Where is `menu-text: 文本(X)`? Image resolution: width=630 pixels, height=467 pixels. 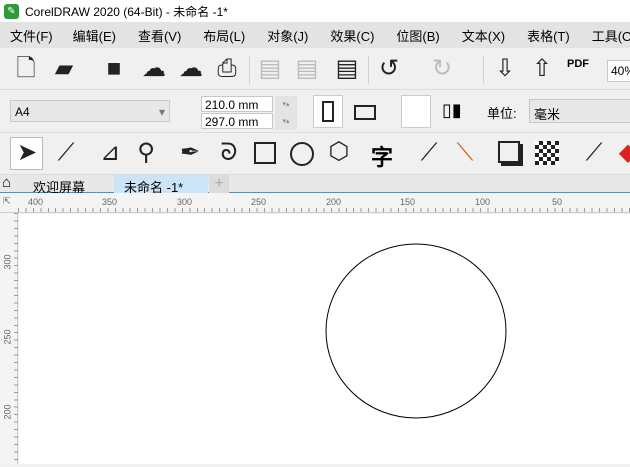
menu-text: 文本(X) is located at coordinates (483, 35).